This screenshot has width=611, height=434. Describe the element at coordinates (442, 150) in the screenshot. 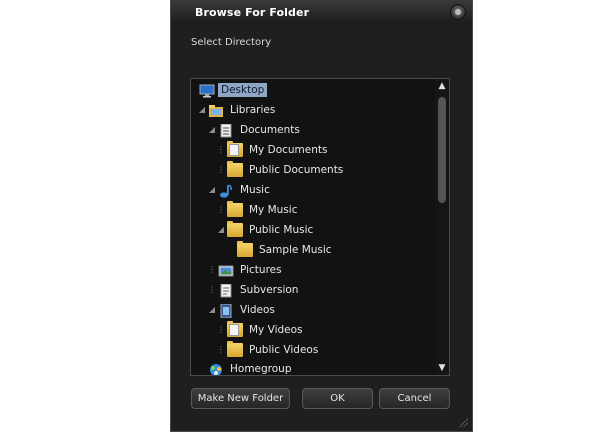

I see `scroll-thumb` at that location.